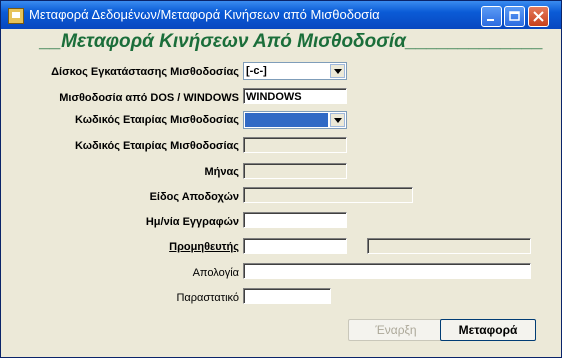  What do you see at coordinates (490, 20) in the screenshot?
I see `minimize-icon` at bounding box center [490, 20].